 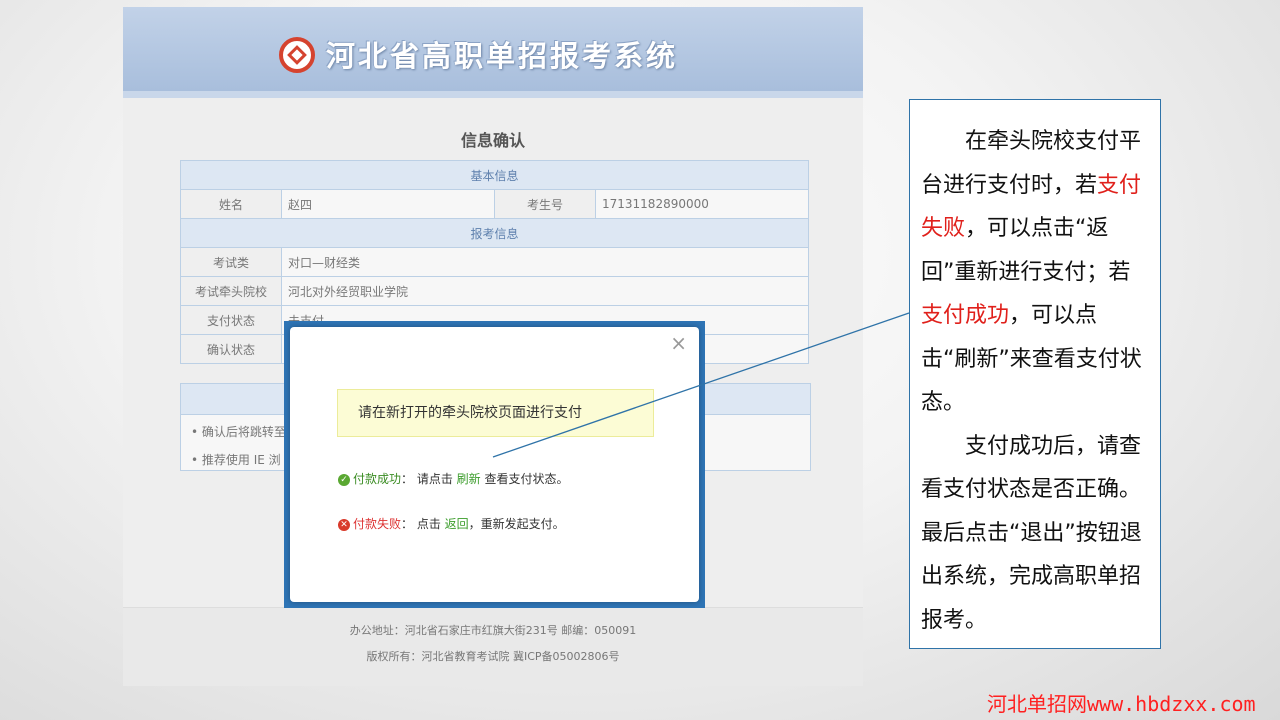 What do you see at coordinates (545, 204) in the screenshot?
I see `exam-no-label: 考生号` at bounding box center [545, 204].